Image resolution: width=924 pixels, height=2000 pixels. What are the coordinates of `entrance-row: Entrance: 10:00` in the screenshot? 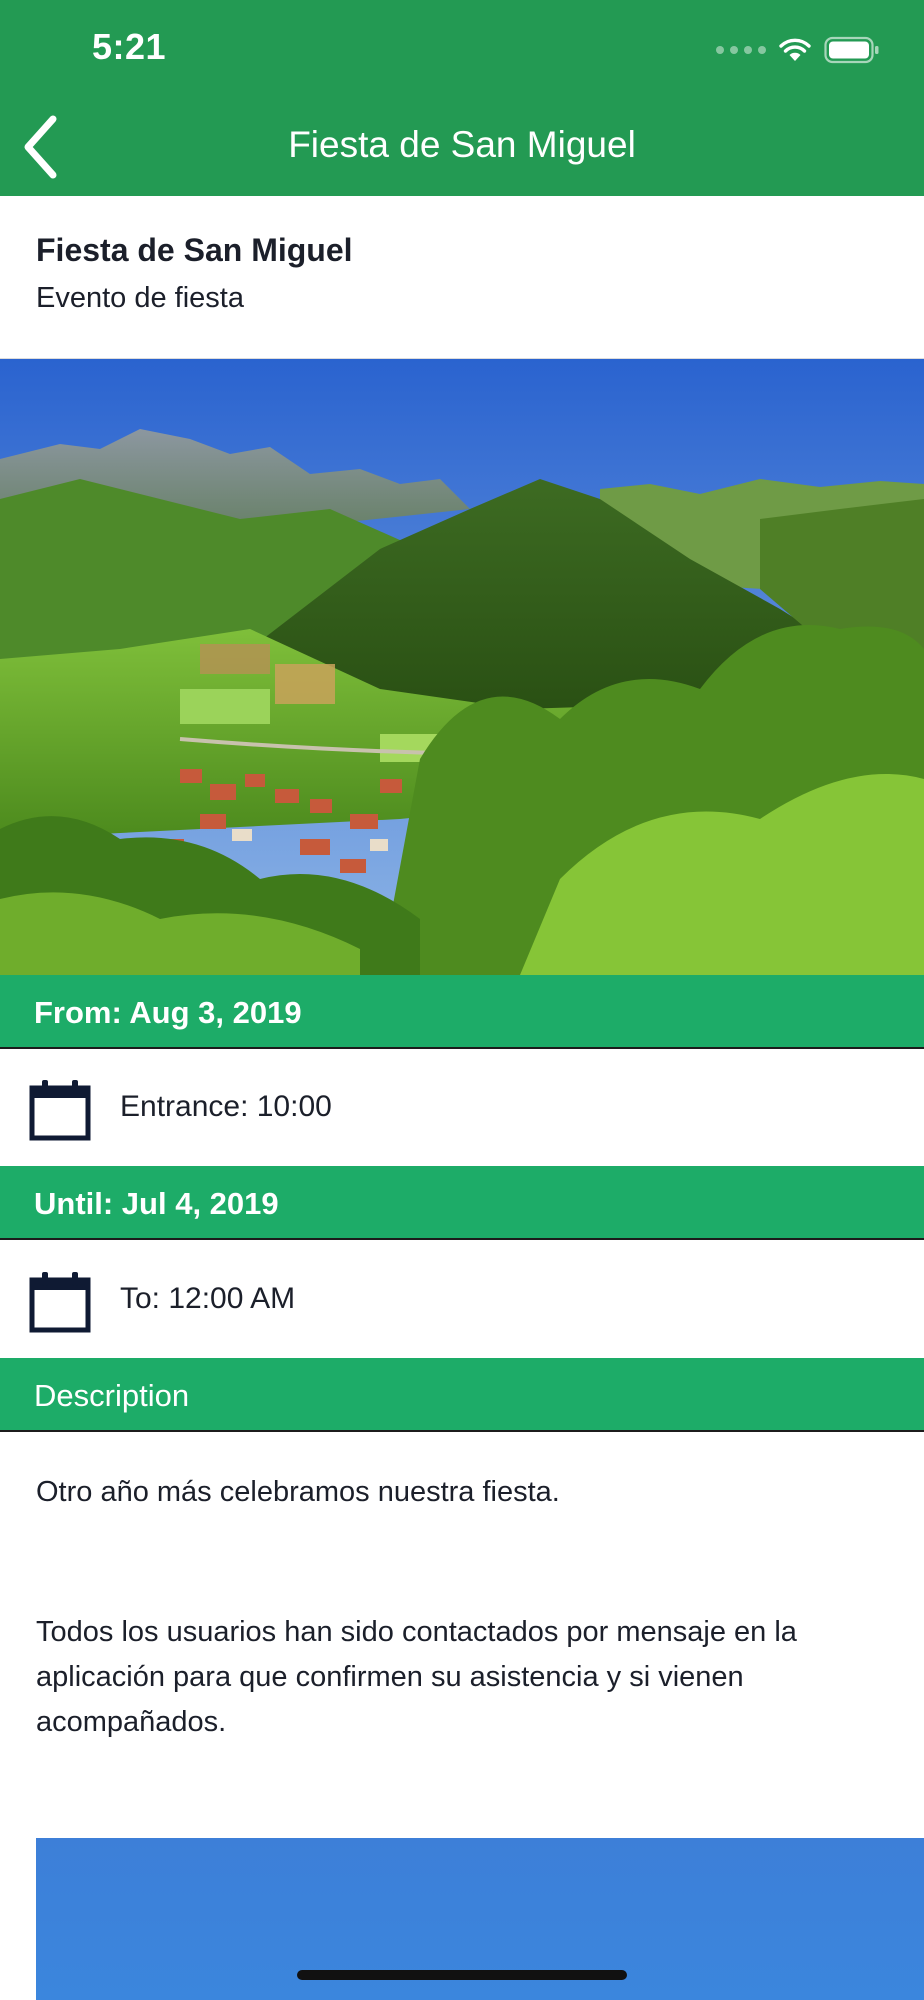 It's located at (462, 1108).